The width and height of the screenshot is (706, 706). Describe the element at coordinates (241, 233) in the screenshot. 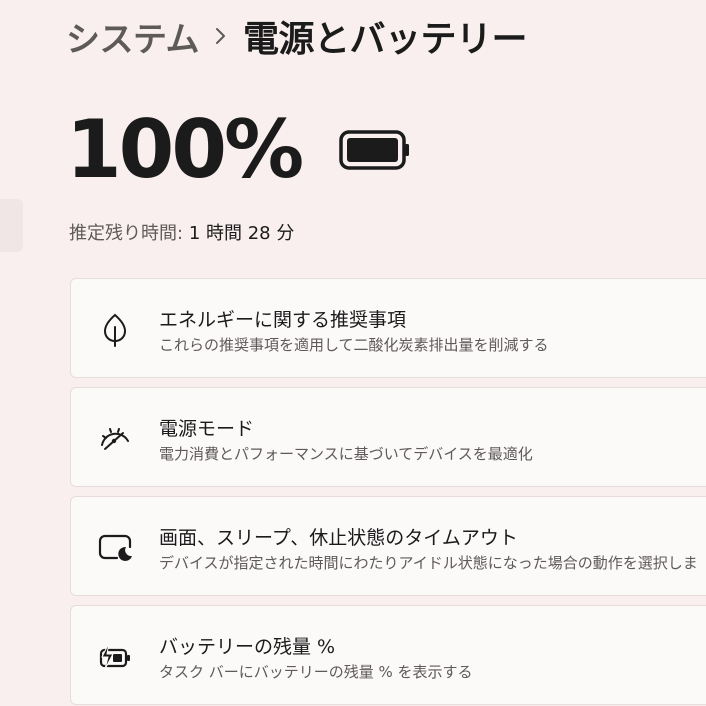

I see `estimated-time-value: 1 時間 28 分` at that location.